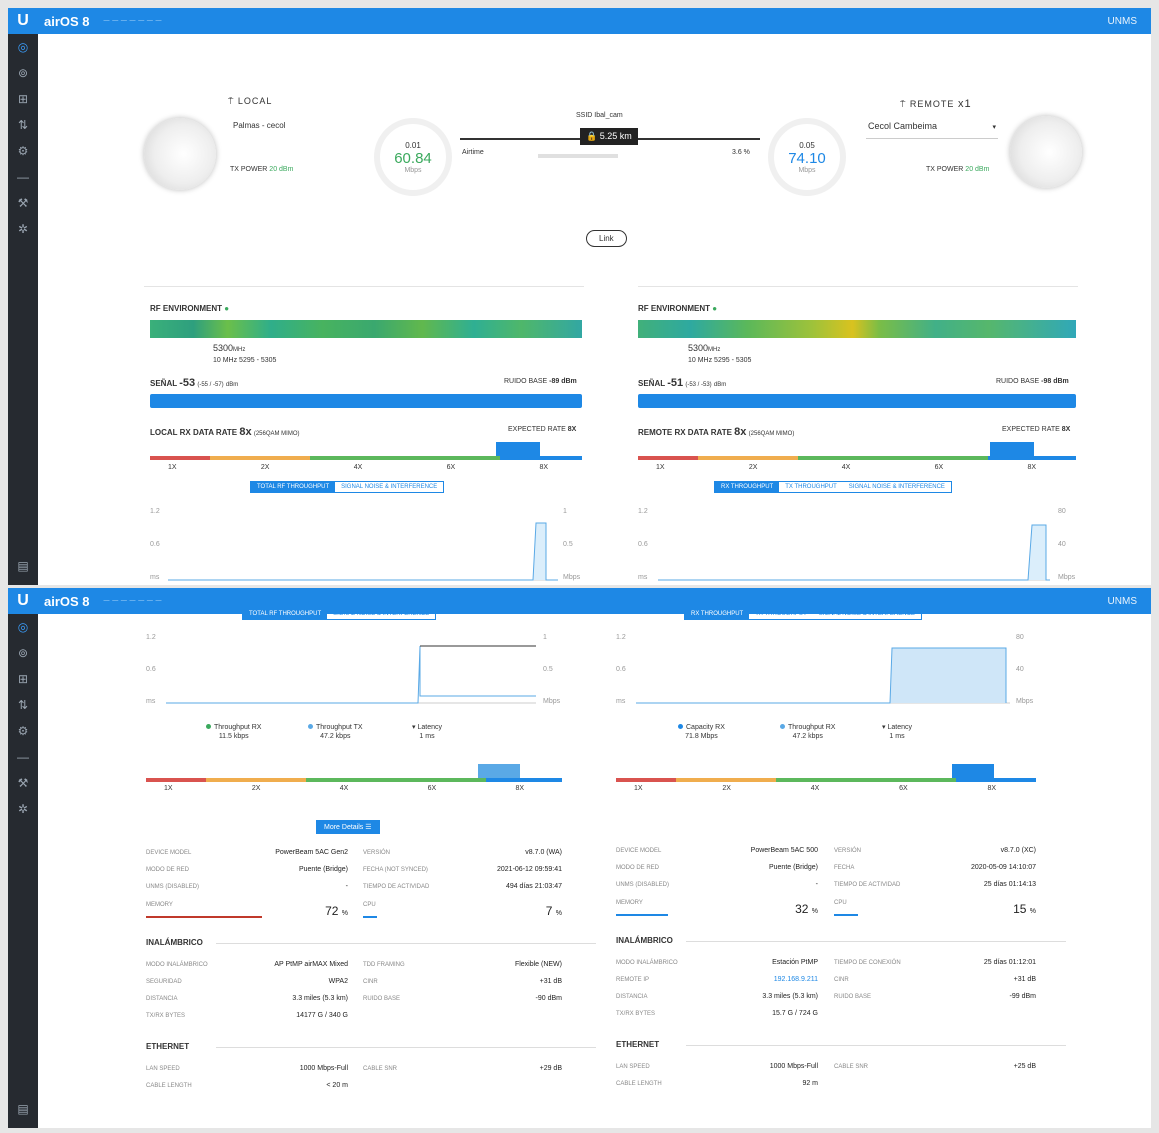 This screenshot has width=1159, height=1133. What do you see at coordinates (1031, 429) in the screenshot?
I see `remote-expected-label: EXPECTED RATE` at bounding box center [1031, 429].